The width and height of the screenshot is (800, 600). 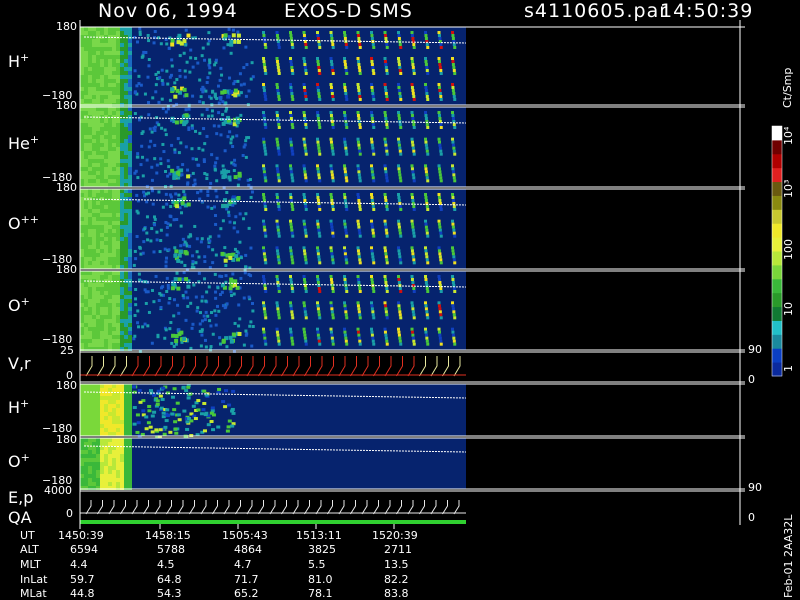 I want to click on panel-label-o-plusplus: O++, so click(x=24, y=223).